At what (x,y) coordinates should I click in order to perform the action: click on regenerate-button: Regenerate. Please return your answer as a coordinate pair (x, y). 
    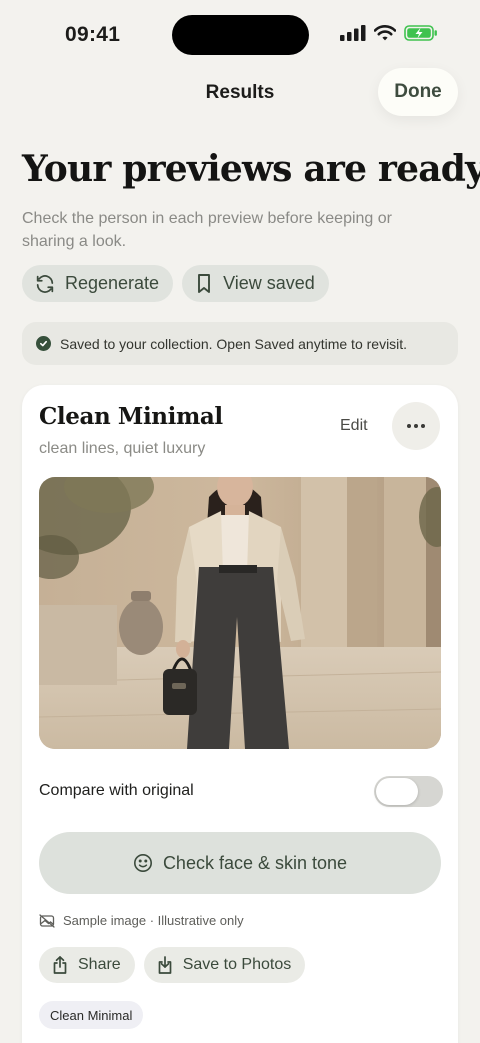
    Looking at the image, I should click on (98, 283).